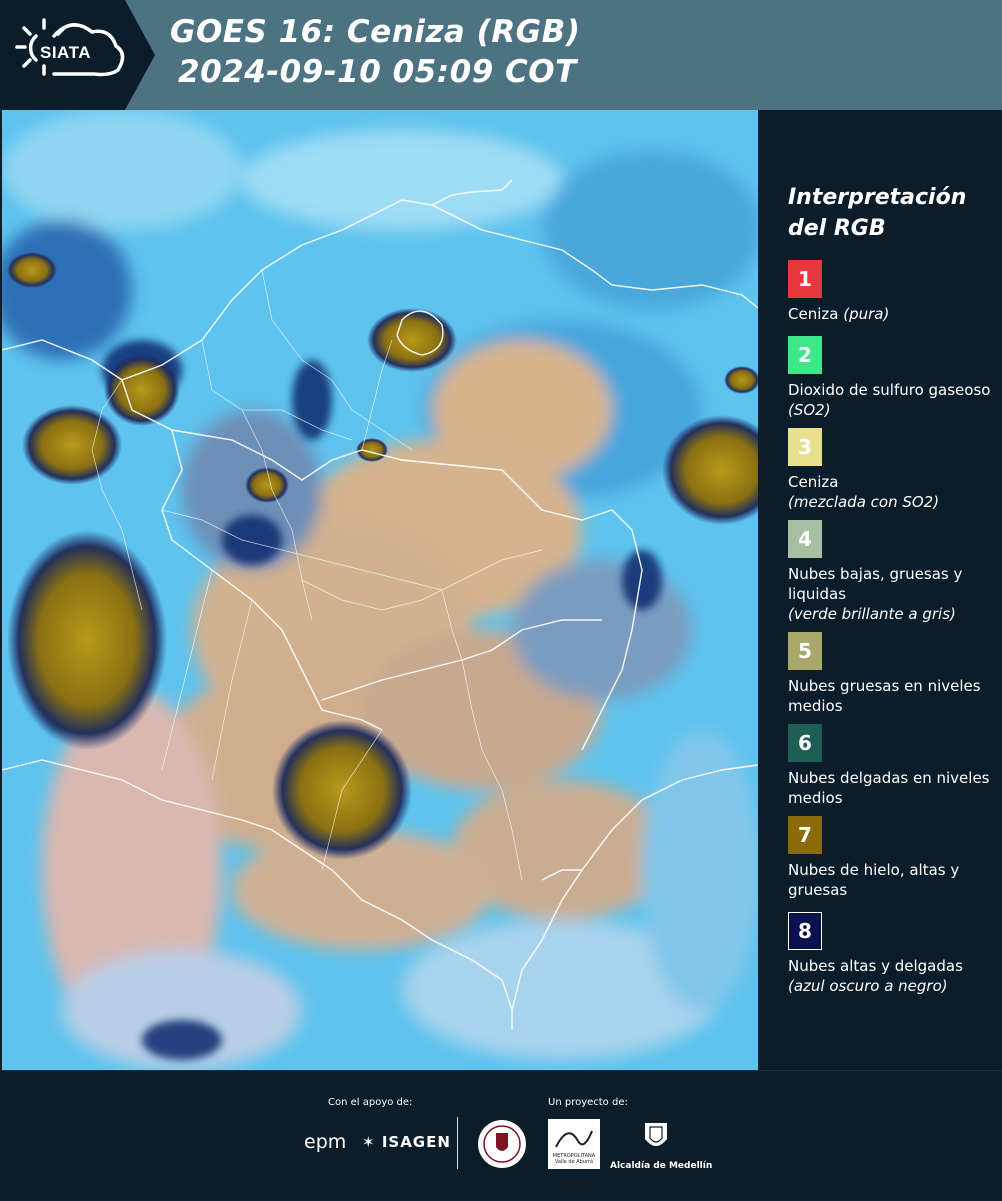  I want to click on legend-swatch-3: 3, so click(805, 447).